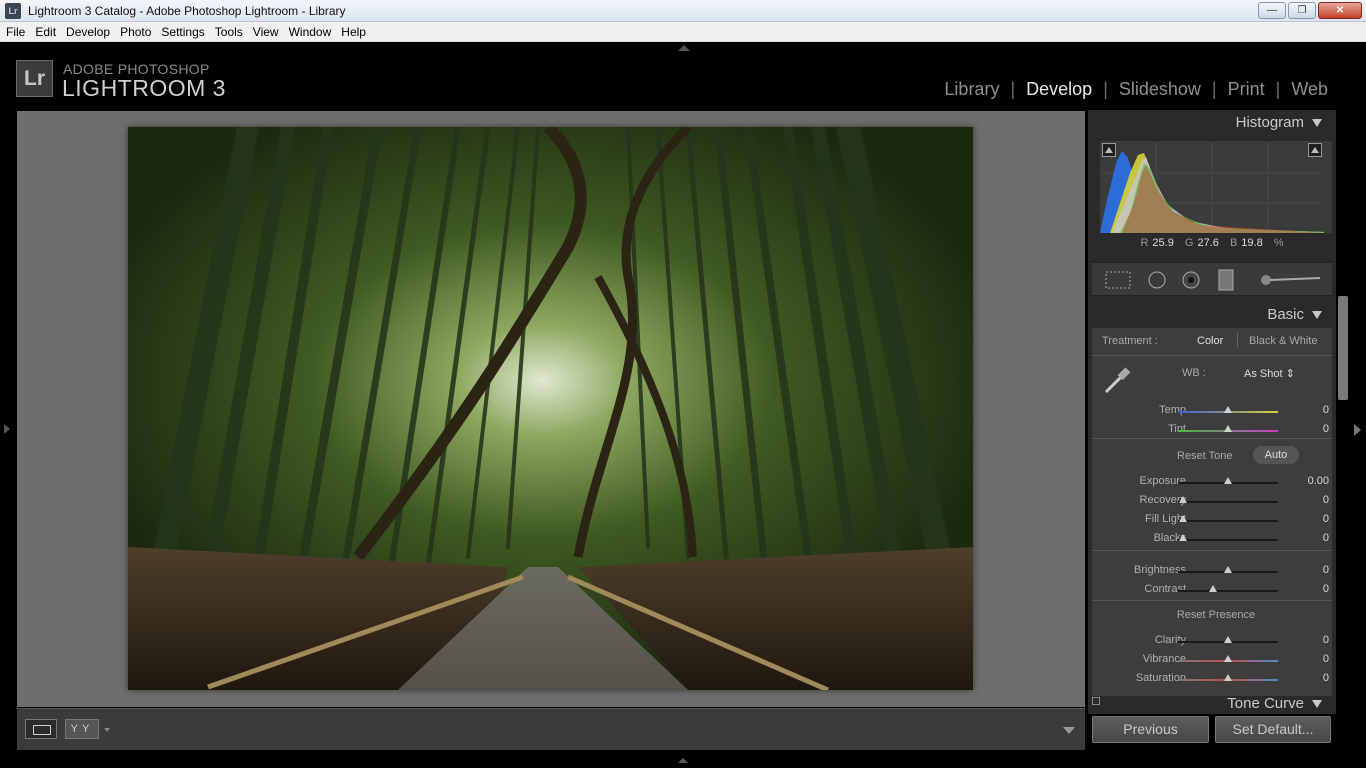 Image resolution: width=1366 pixels, height=768 pixels. Describe the element at coordinates (1309, 519) in the screenshot. I see `slider-value-fill-light: 0` at that location.